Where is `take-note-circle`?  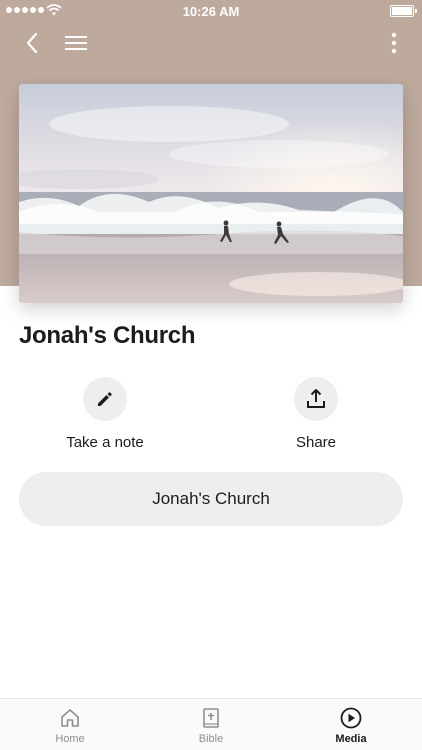 take-note-circle is located at coordinates (105, 399).